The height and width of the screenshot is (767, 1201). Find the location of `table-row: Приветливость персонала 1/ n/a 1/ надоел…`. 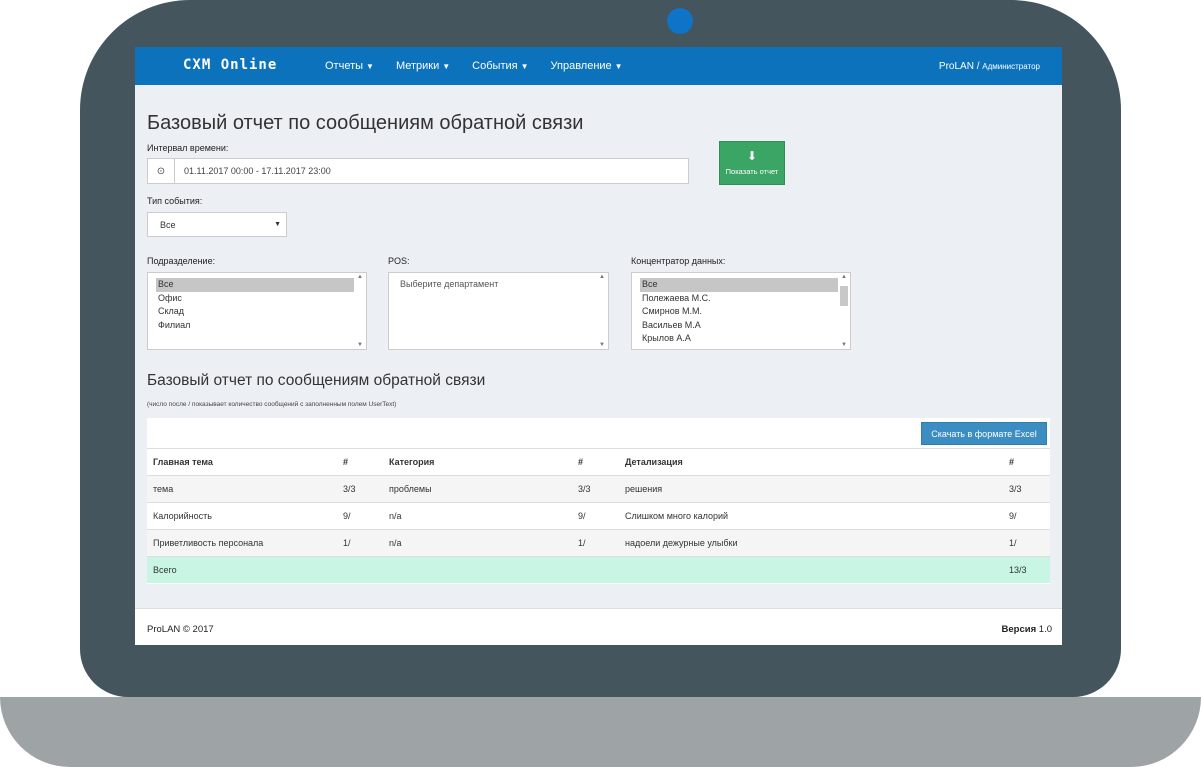

table-row: Приветливость персонала 1/ n/a 1/ надоел… is located at coordinates (598, 543).